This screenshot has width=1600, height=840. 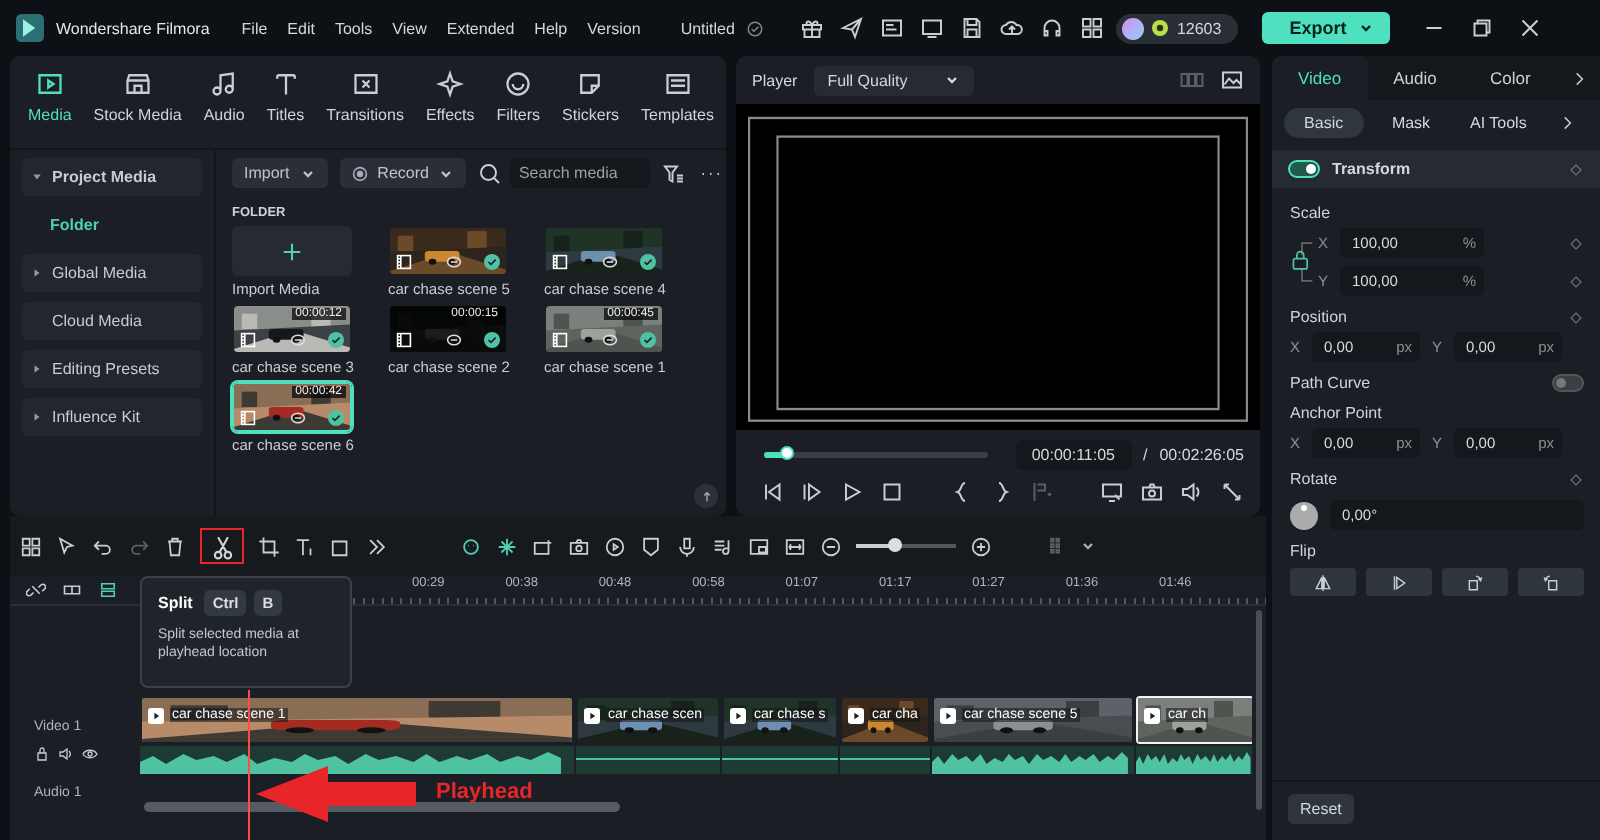 What do you see at coordinates (1411, 123) in the screenshot?
I see `subtab: Mask` at bounding box center [1411, 123].